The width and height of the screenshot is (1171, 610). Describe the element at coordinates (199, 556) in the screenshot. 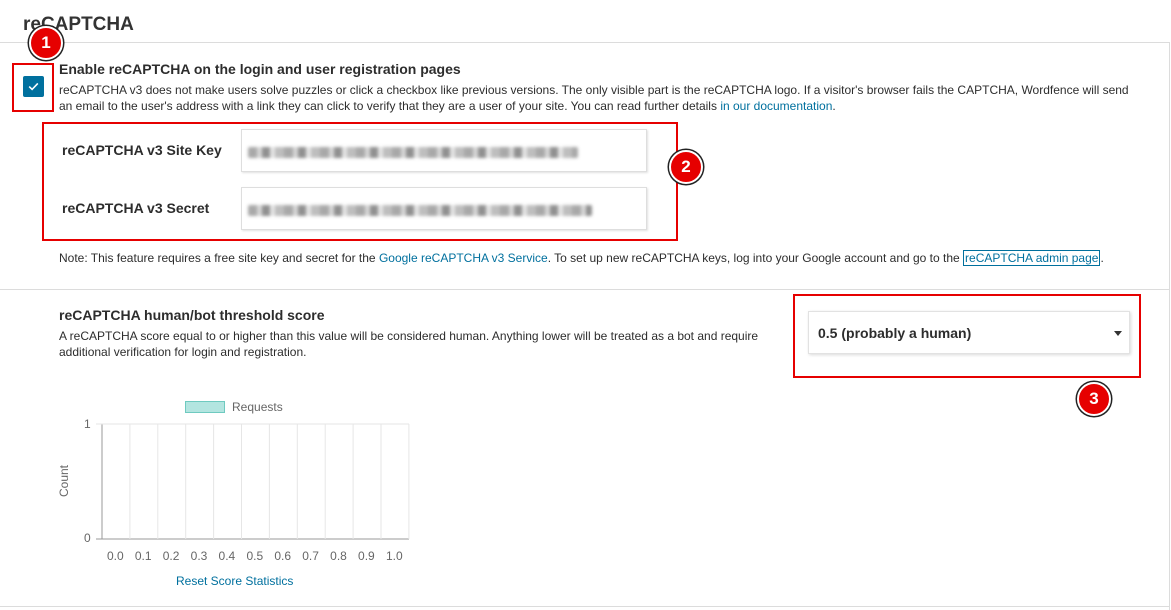

I see `x-tick-label: 0.3` at that location.